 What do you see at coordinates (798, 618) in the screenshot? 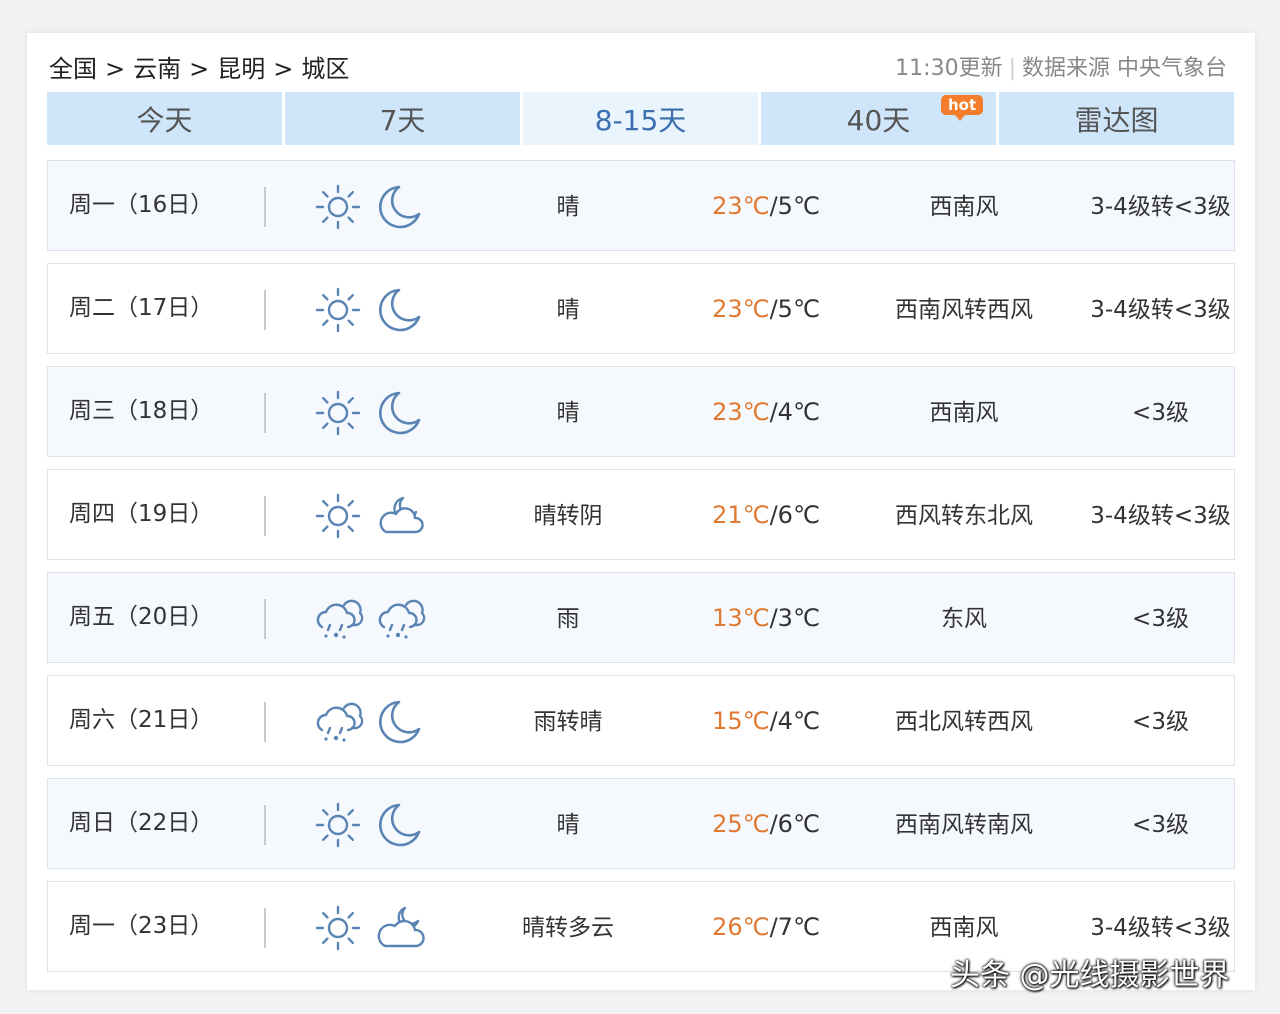
I see `low-temp: 3℃` at bounding box center [798, 618].